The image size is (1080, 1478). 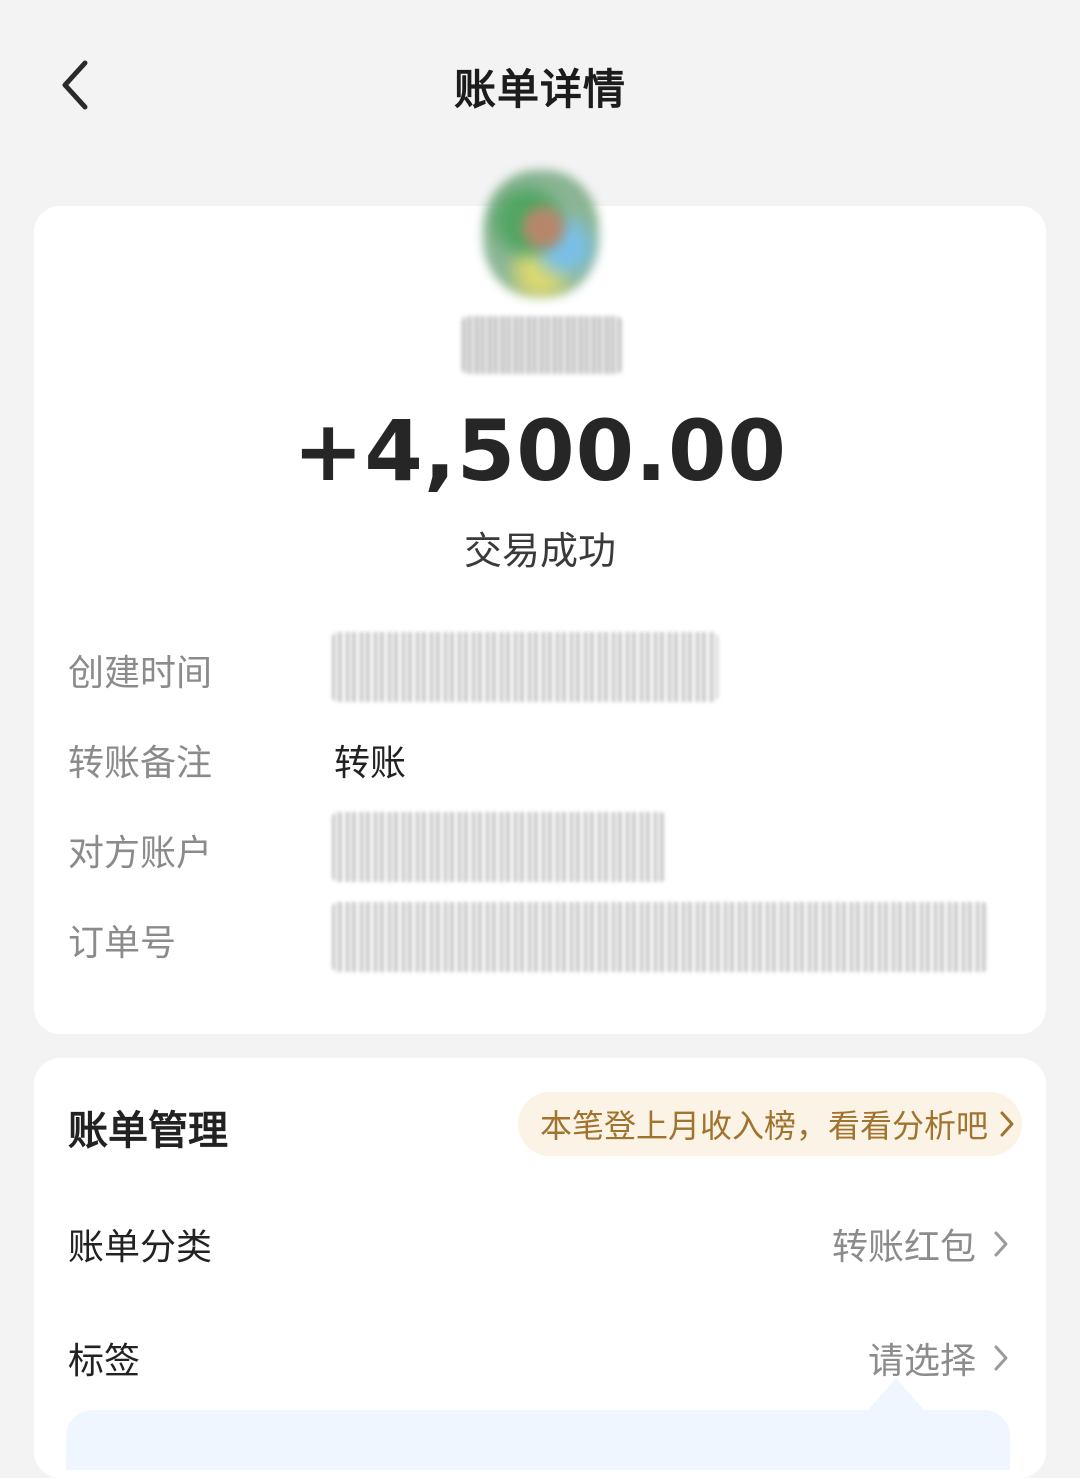 I want to click on remark-value: 转账, so click(x=370, y=763).